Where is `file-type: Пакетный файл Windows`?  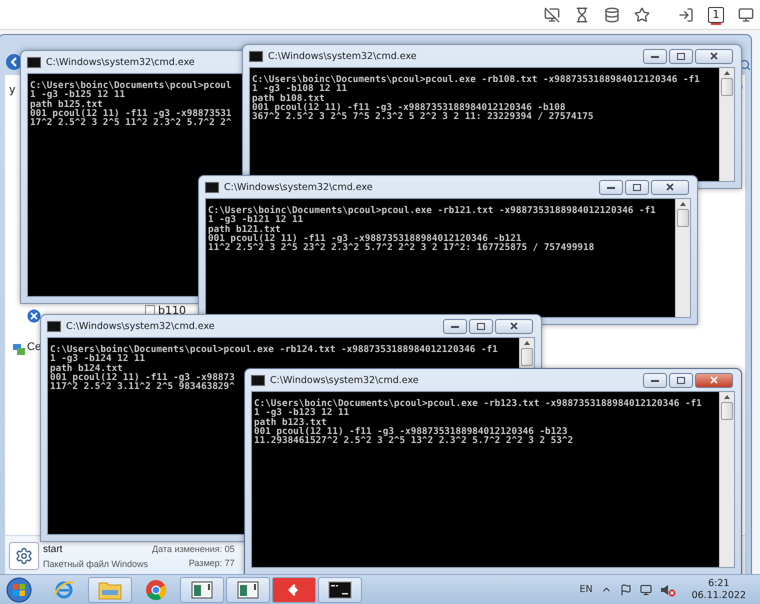 file-type: Пакетный файл Windows is located at coordinates (95, 563).